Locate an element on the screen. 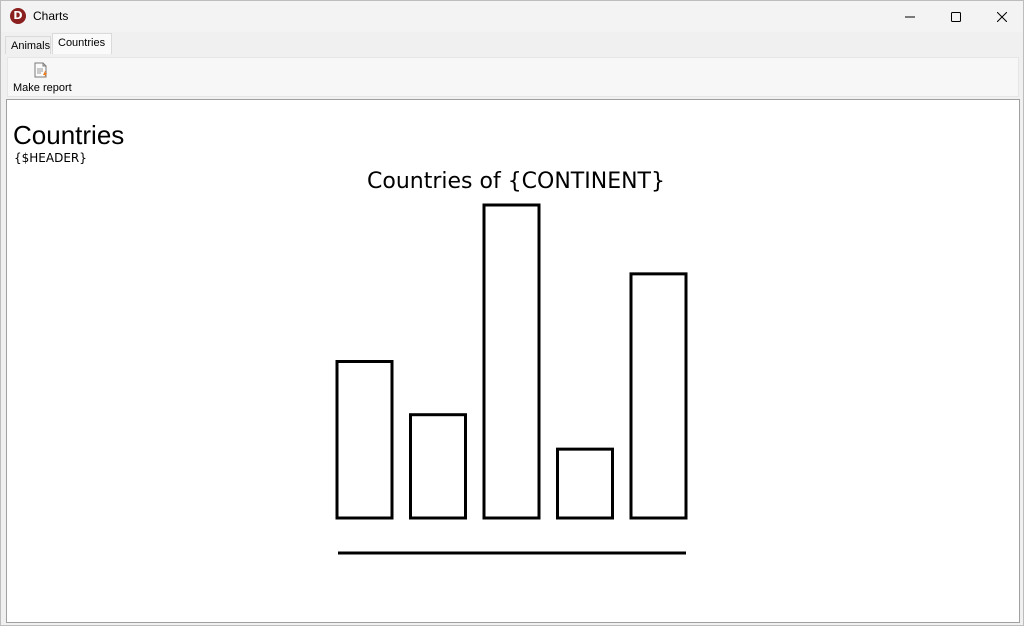 This screenshot has width=1024, height=626. make-report-button: Make report is located at coordinates (42, 78).